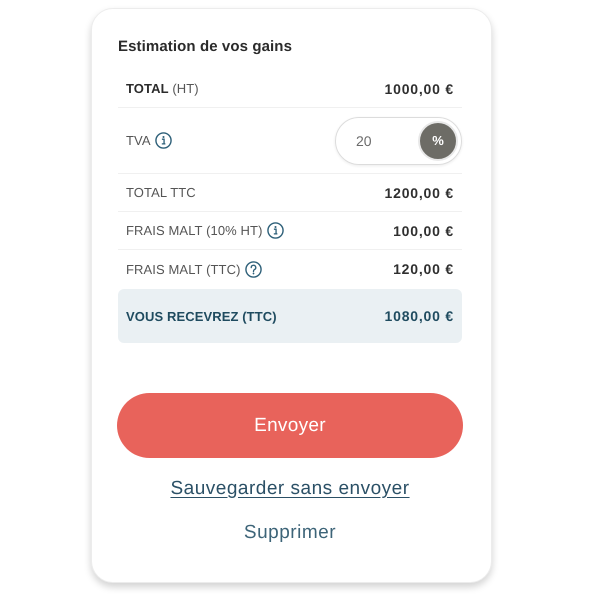 The width and height of the screenshot is (606, 614). I want to click on unit-toggle: %, so click(438, 140).